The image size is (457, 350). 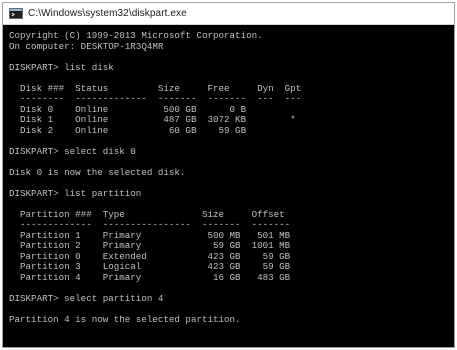 I want to click on console-line: DISKPART> select partition 4, so click(x=86, y=298).